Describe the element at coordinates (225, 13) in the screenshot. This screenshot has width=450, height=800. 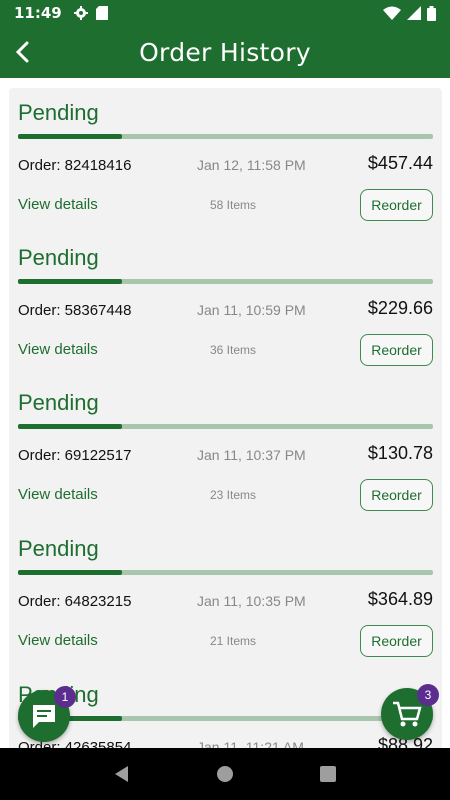
I see `status-bar: 11:49` at that location.